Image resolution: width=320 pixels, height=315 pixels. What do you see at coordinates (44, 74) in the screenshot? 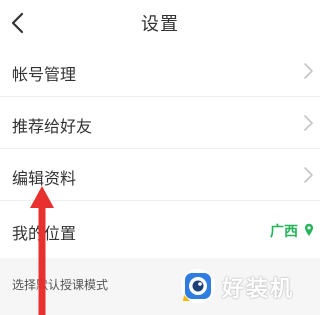
I see `account-management-label: 帐号管理` at bounding box center [44, 74].